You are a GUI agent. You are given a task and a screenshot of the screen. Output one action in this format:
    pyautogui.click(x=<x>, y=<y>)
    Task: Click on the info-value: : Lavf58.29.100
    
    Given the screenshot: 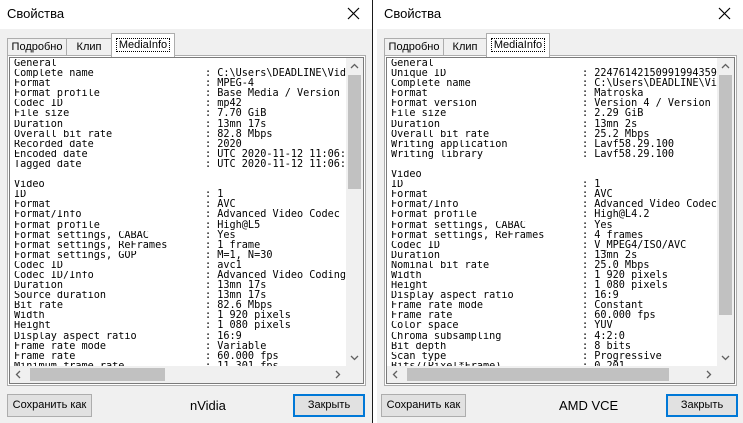 What is the action you would take?
    pyautogui.click(x=628, y=154)
    